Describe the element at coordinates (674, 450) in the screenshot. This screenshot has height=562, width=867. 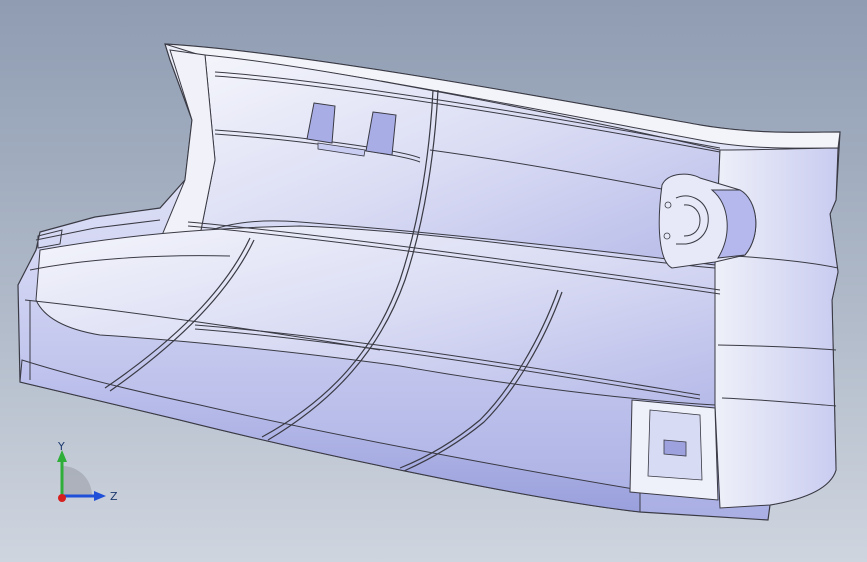
I see `bottom-pocket` at that location.